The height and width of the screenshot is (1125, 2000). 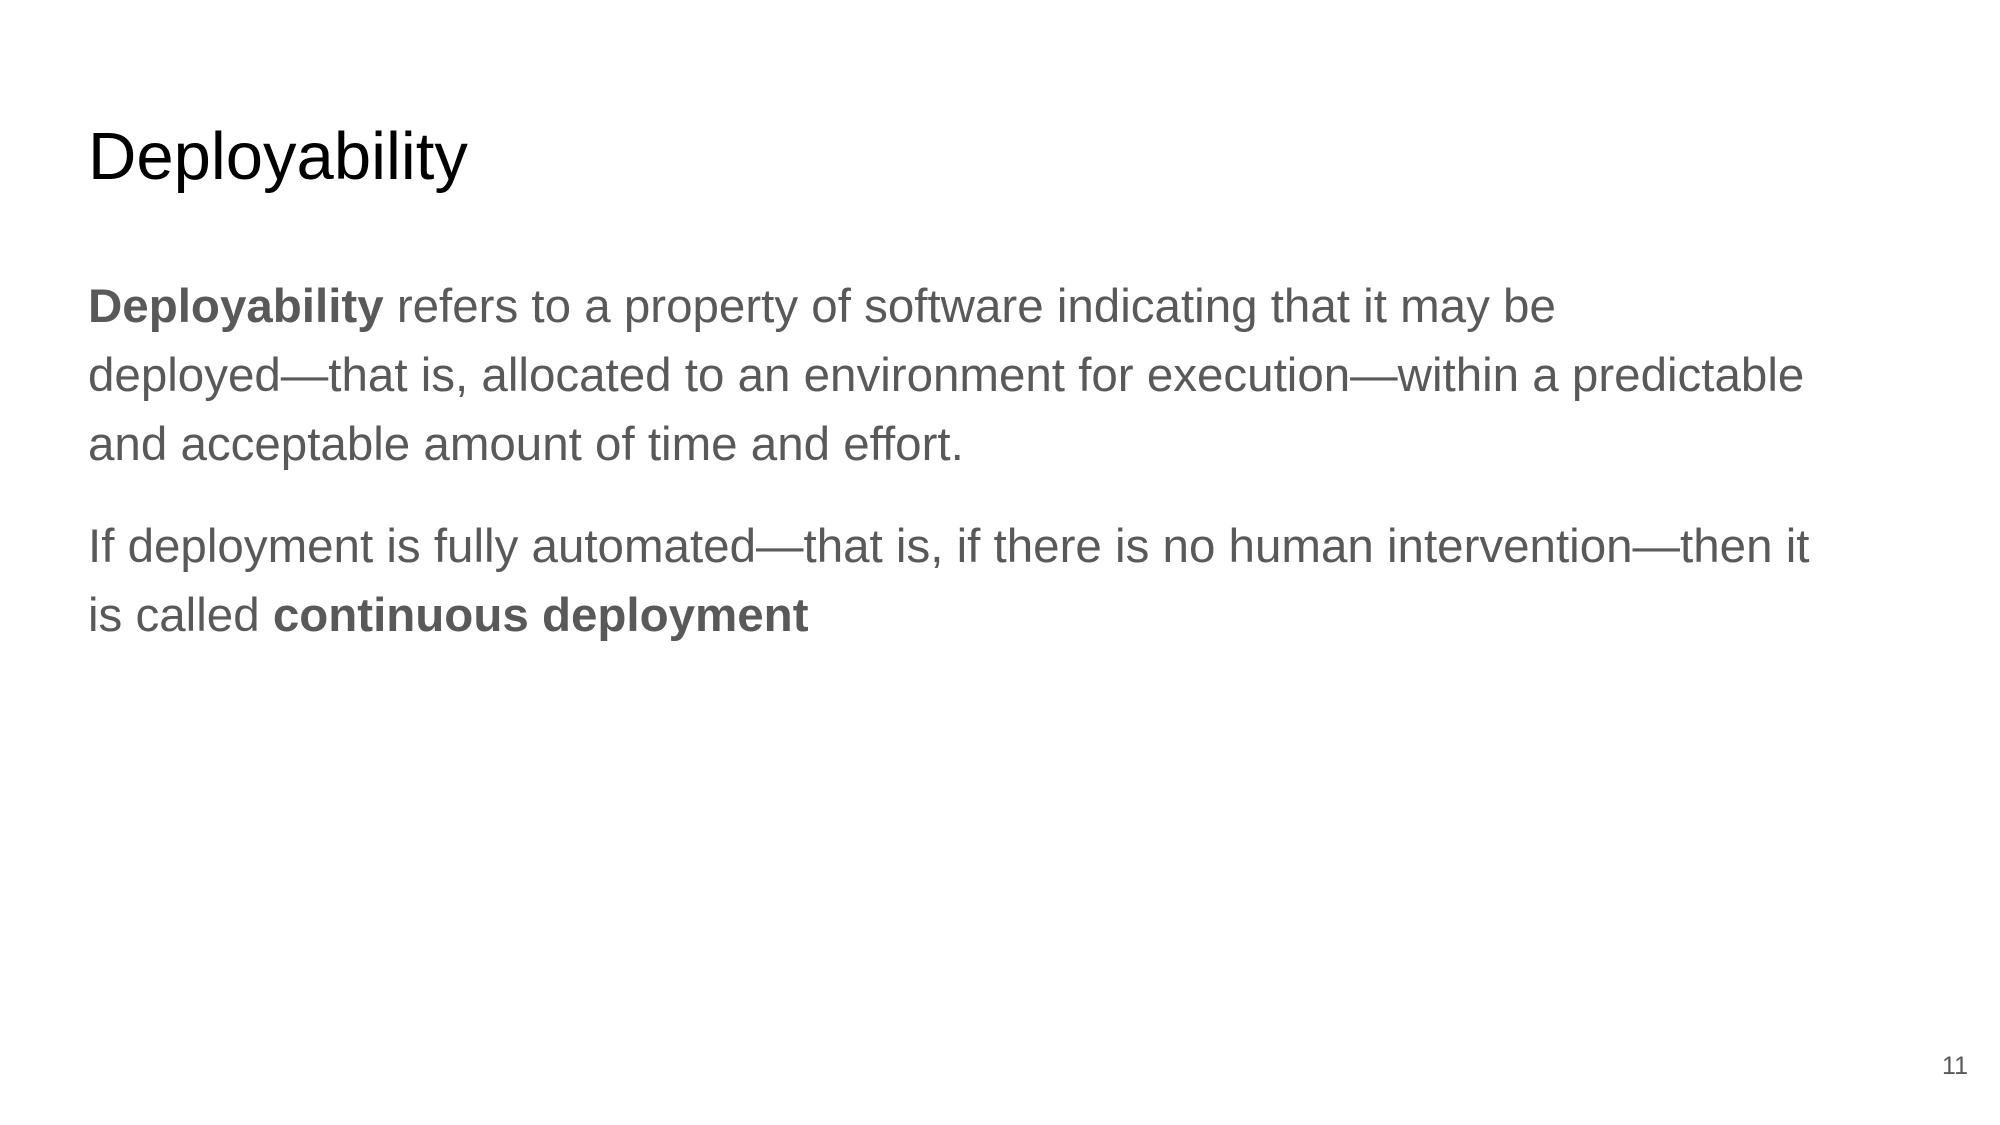 I want to click on text-span: is called, so click(x=180, y=615).